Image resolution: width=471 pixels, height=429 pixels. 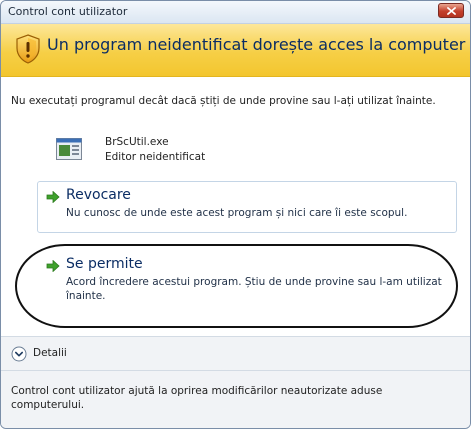 I want to click on program-file-name: BrScUtil.exe, so click(x=137, y=142).